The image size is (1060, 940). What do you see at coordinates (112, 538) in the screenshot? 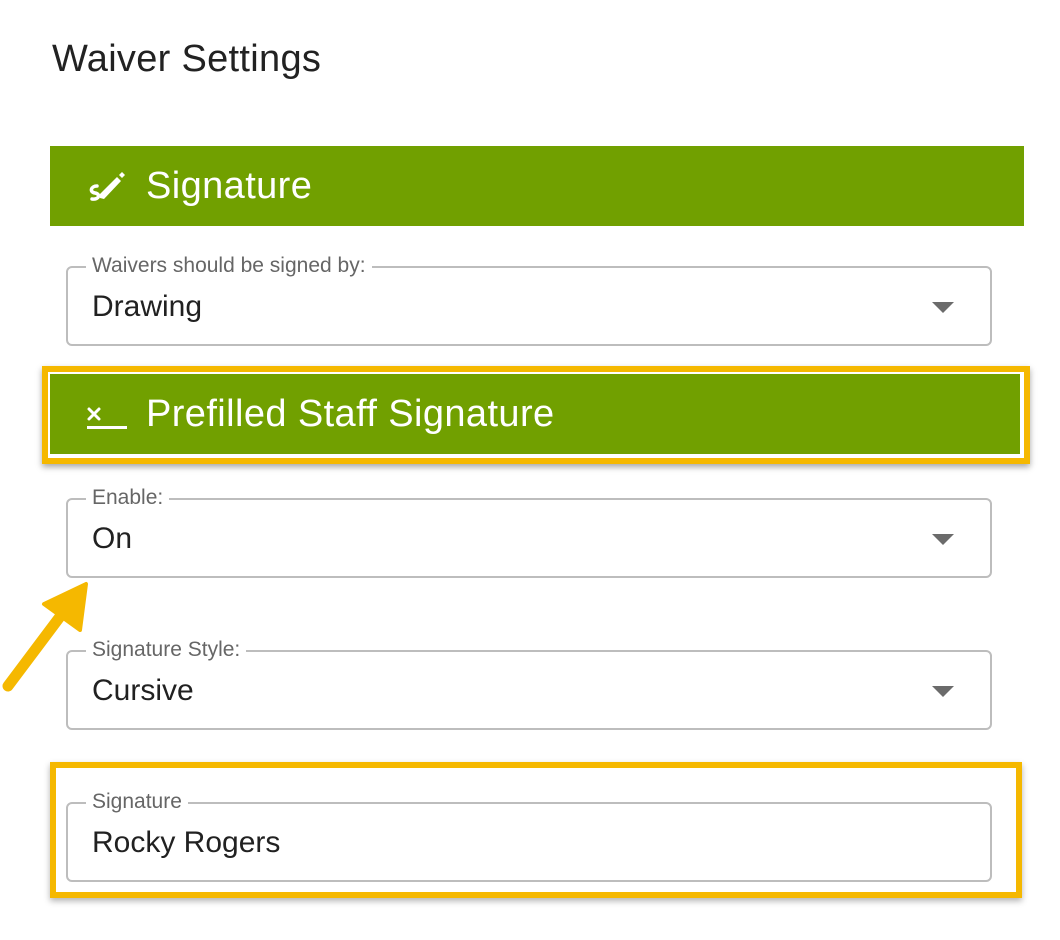
I see `enable-value: On` at bounding box center [112, 538].